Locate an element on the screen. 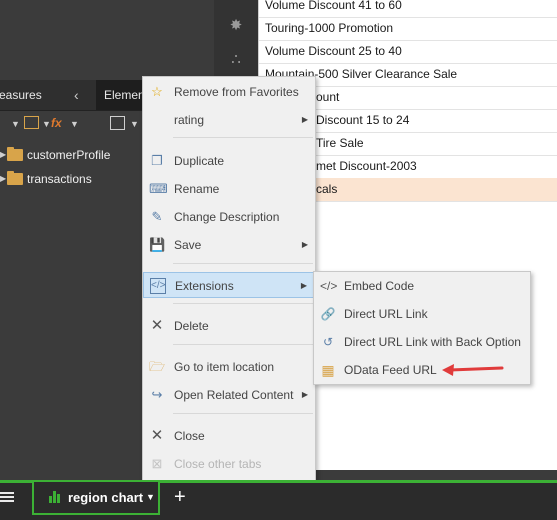 This screenshot has height=520, width=557. calculator-icon is located at coordinates (31, 122).